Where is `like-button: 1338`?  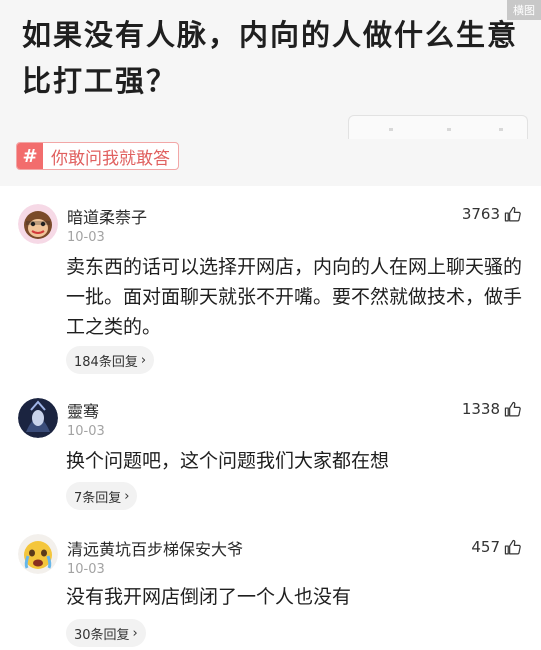
like-button: 1338 is located at coordinates (491, 409).